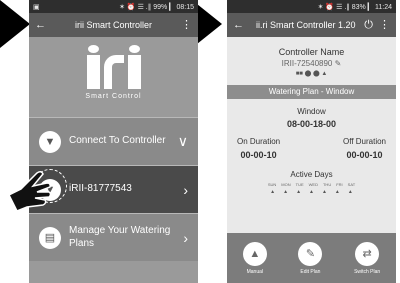  What do you see at coordinates (50, 237) in the screenshot?
I see `document-icon: ▤` at bounding box center [50, 237].